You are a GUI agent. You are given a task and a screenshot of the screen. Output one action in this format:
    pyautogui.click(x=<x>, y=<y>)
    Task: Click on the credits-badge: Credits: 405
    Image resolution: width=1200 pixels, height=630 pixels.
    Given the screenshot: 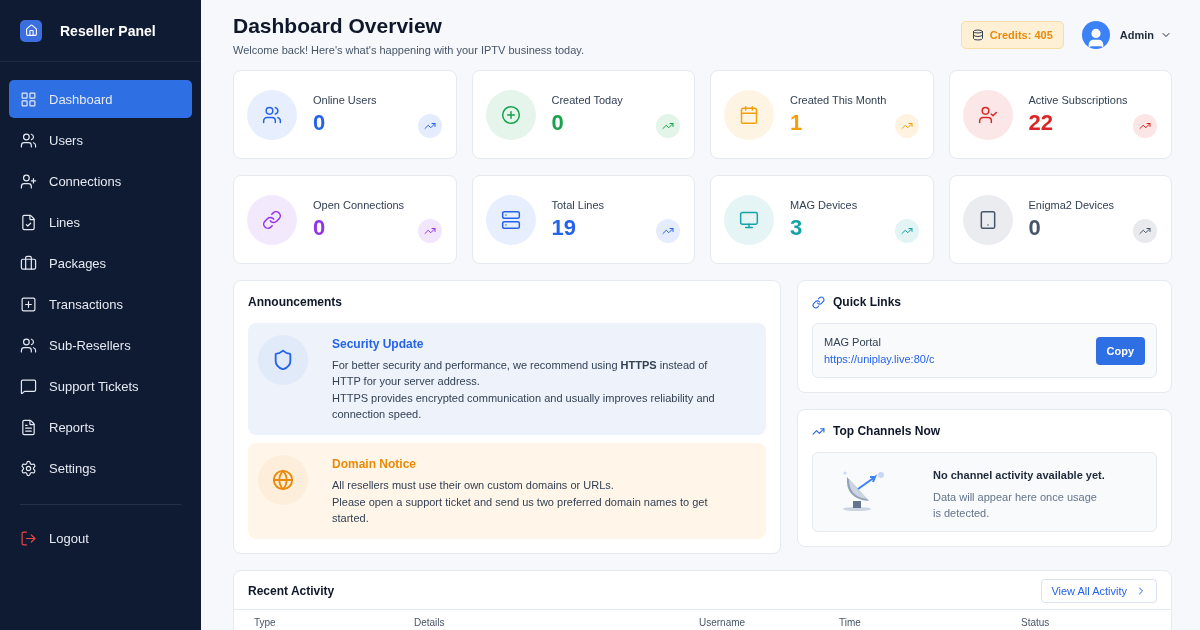 What is the action you would take?
    pyautogui.click(x=1012, y=35)
    